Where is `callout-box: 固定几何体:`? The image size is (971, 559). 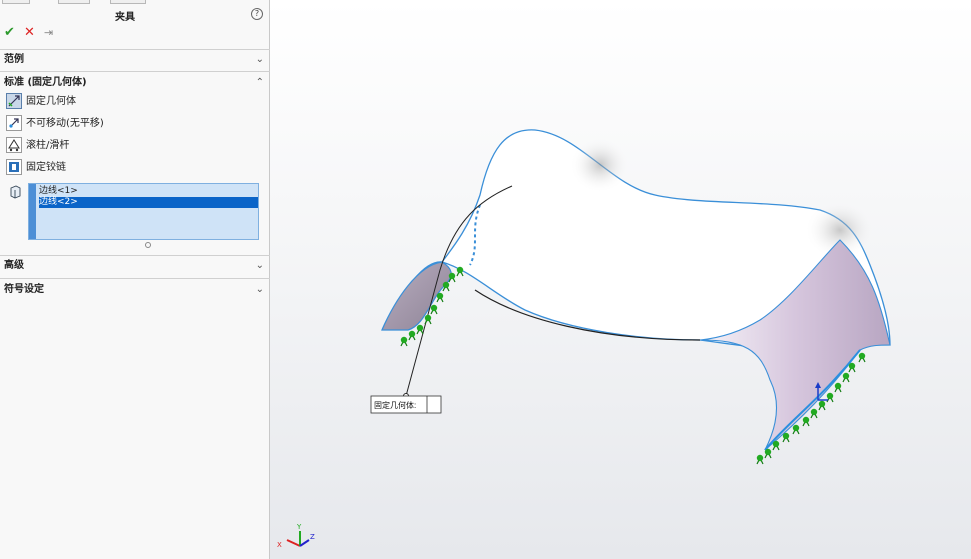 callout-box: 固定几何体: is located at coordinates (406, 404).